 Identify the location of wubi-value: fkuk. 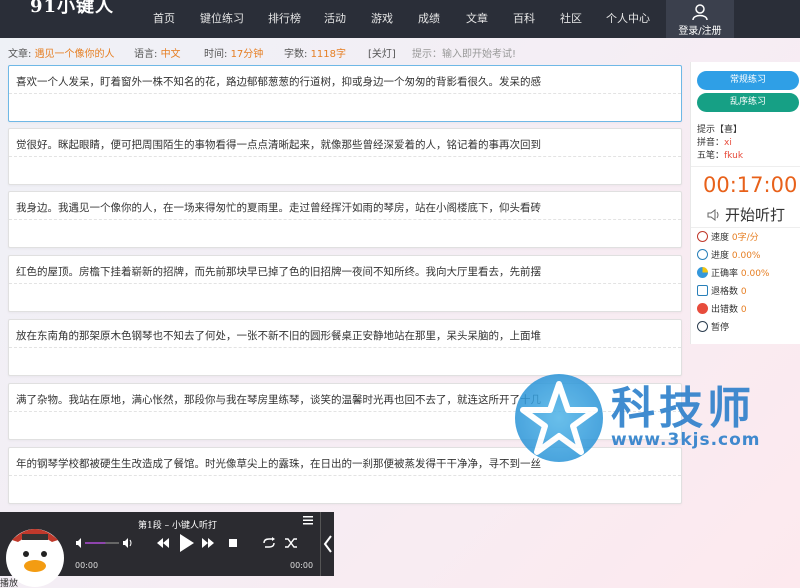
(734, 156).